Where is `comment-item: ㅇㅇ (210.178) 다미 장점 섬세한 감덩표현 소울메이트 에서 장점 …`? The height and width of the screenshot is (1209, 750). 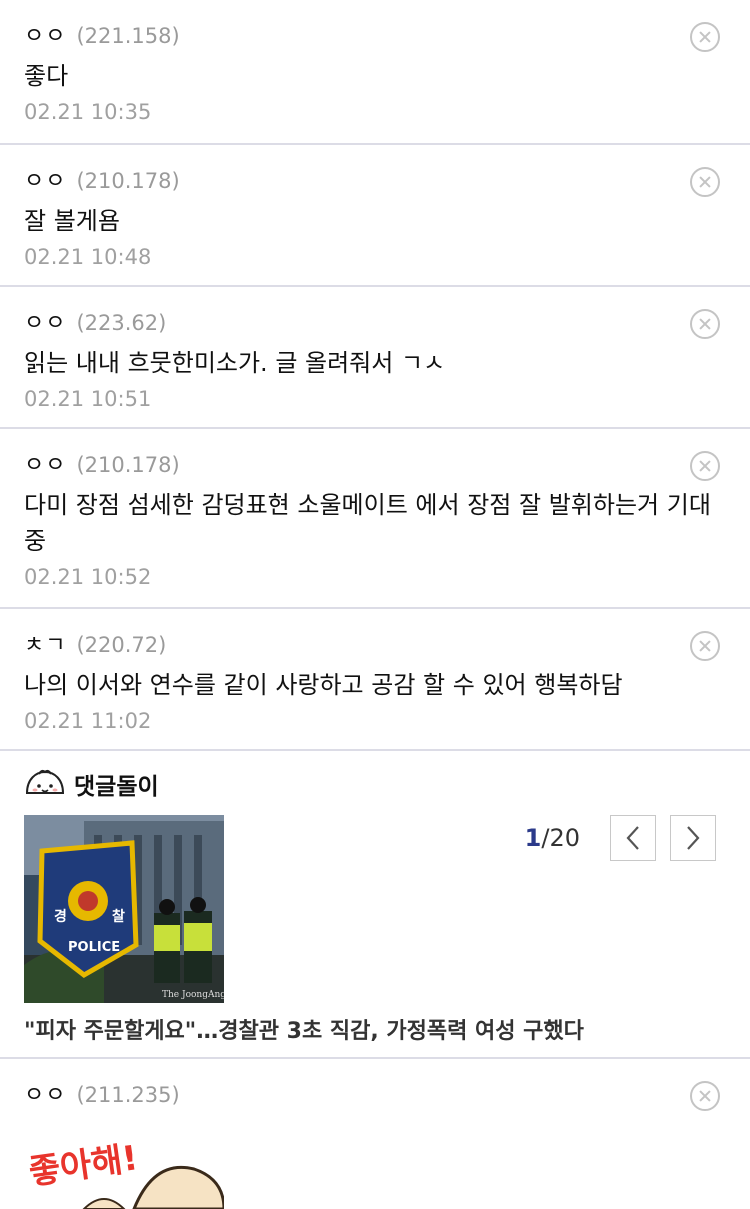
comment-item: ㅇㅇ (210.178) 다미 장점 섬세한 감덩표현 소울메이트 에서 장점 … is located at coordinates (375, 519).